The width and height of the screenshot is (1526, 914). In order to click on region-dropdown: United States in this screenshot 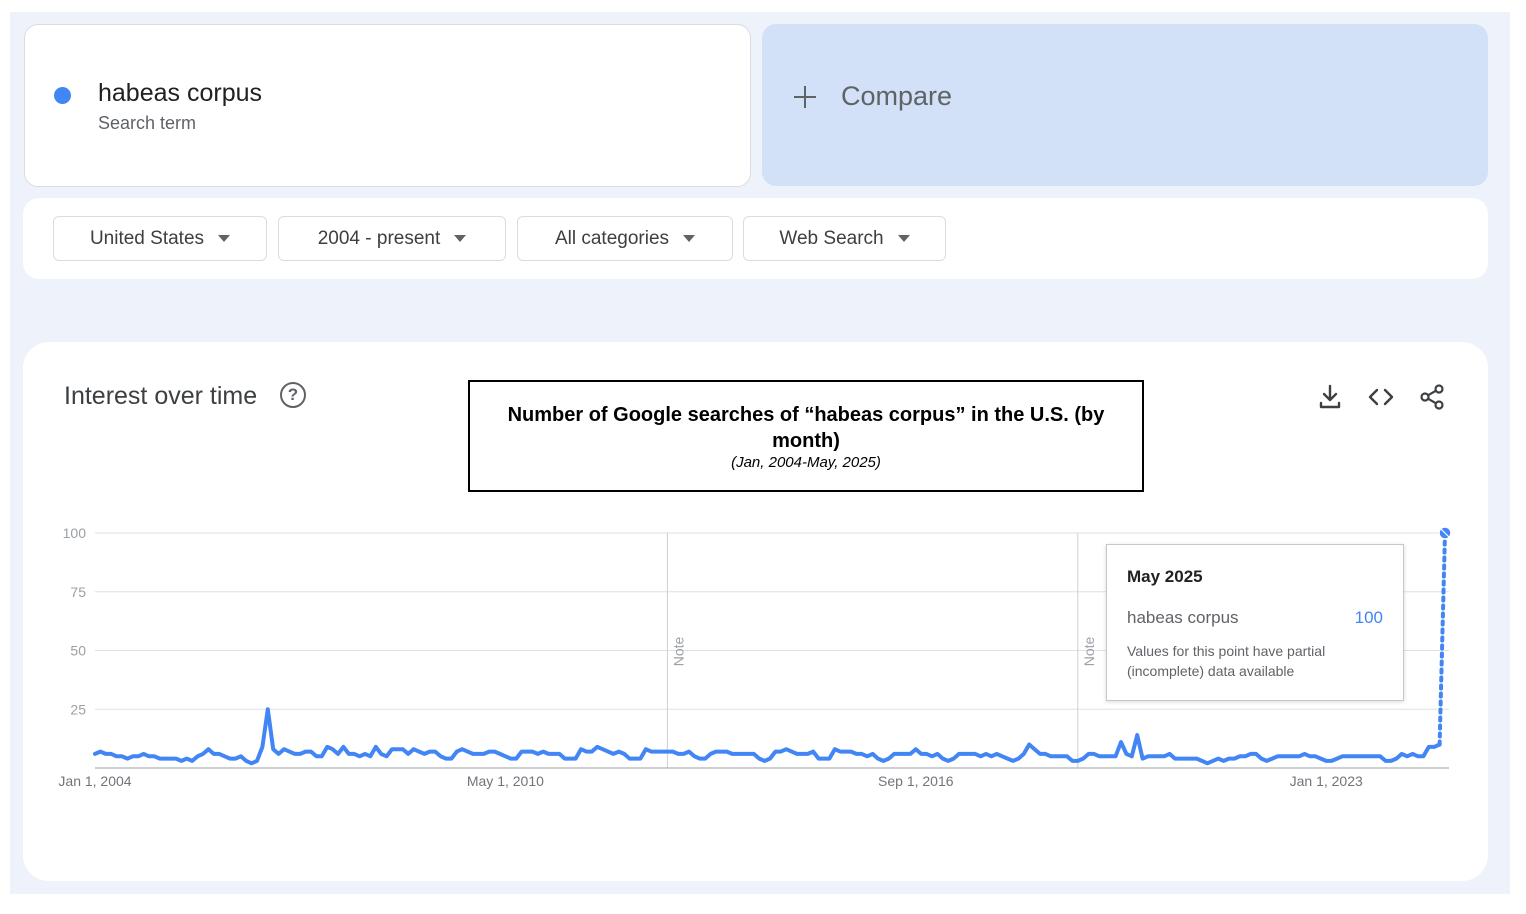, I will do `click(160, 238)`.